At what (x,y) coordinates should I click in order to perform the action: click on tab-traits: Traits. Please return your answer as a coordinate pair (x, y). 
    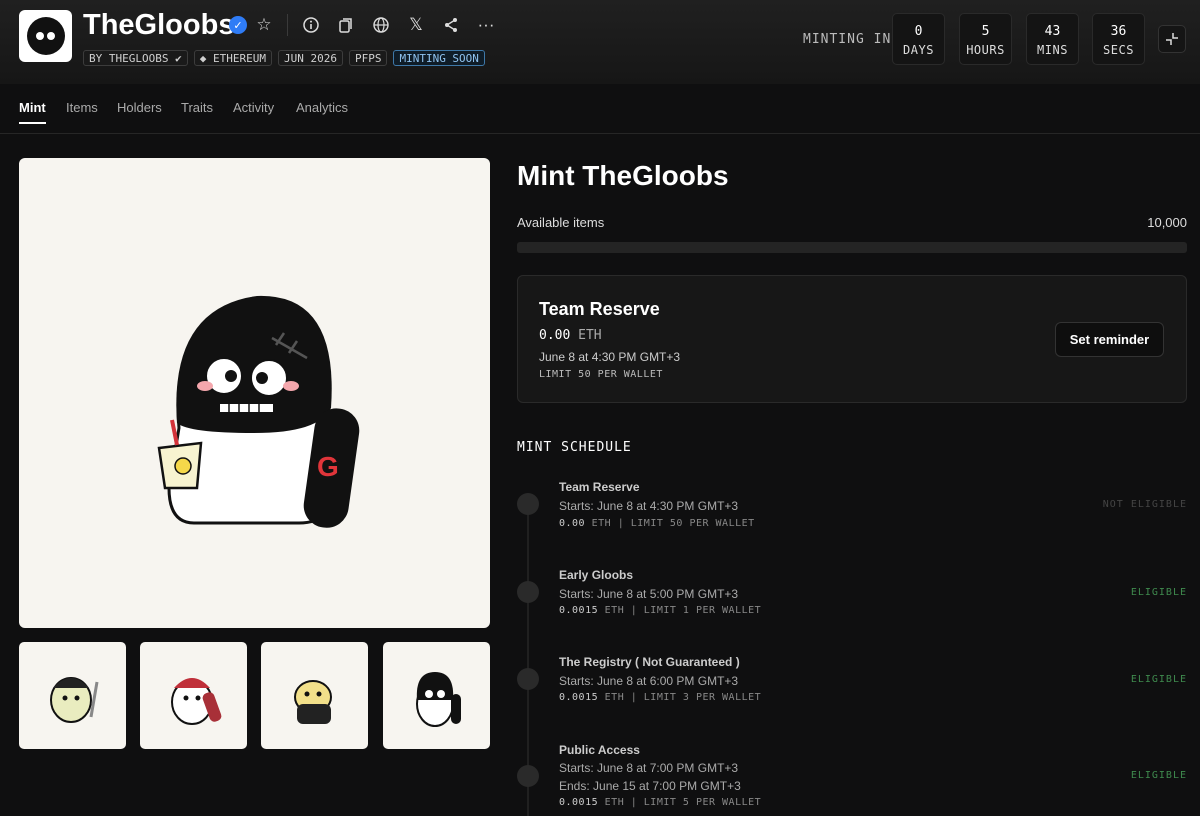
    Looking at the image, I should click on (197, 107).